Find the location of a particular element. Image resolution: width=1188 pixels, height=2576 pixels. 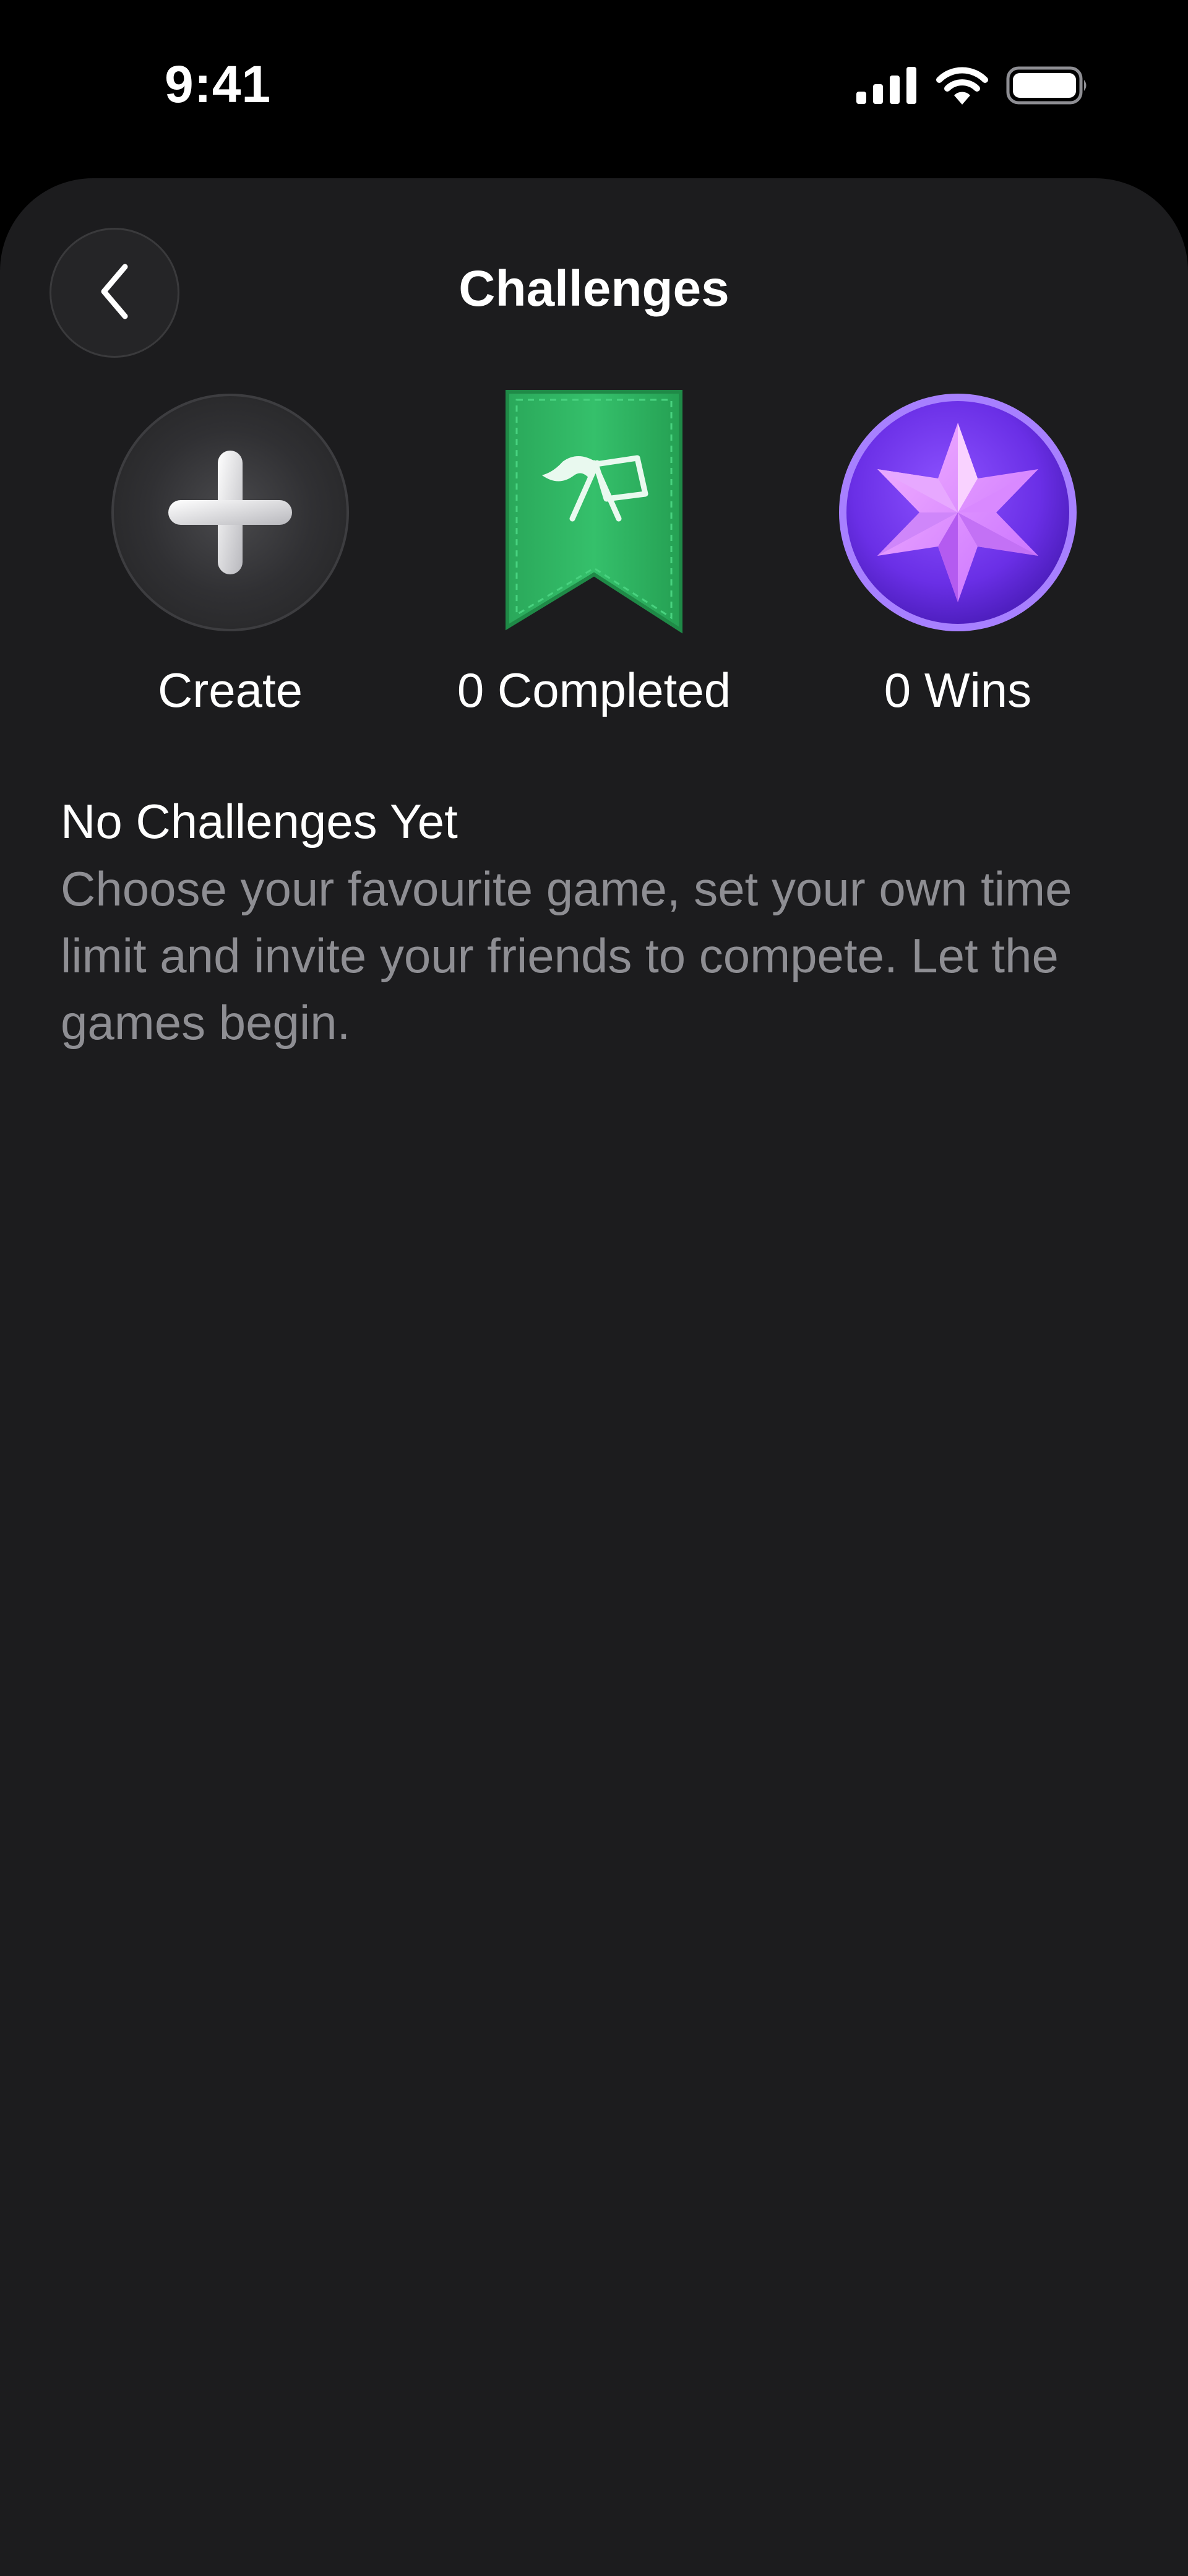

status-time: 9:41 is located at coordinates (218, 84).